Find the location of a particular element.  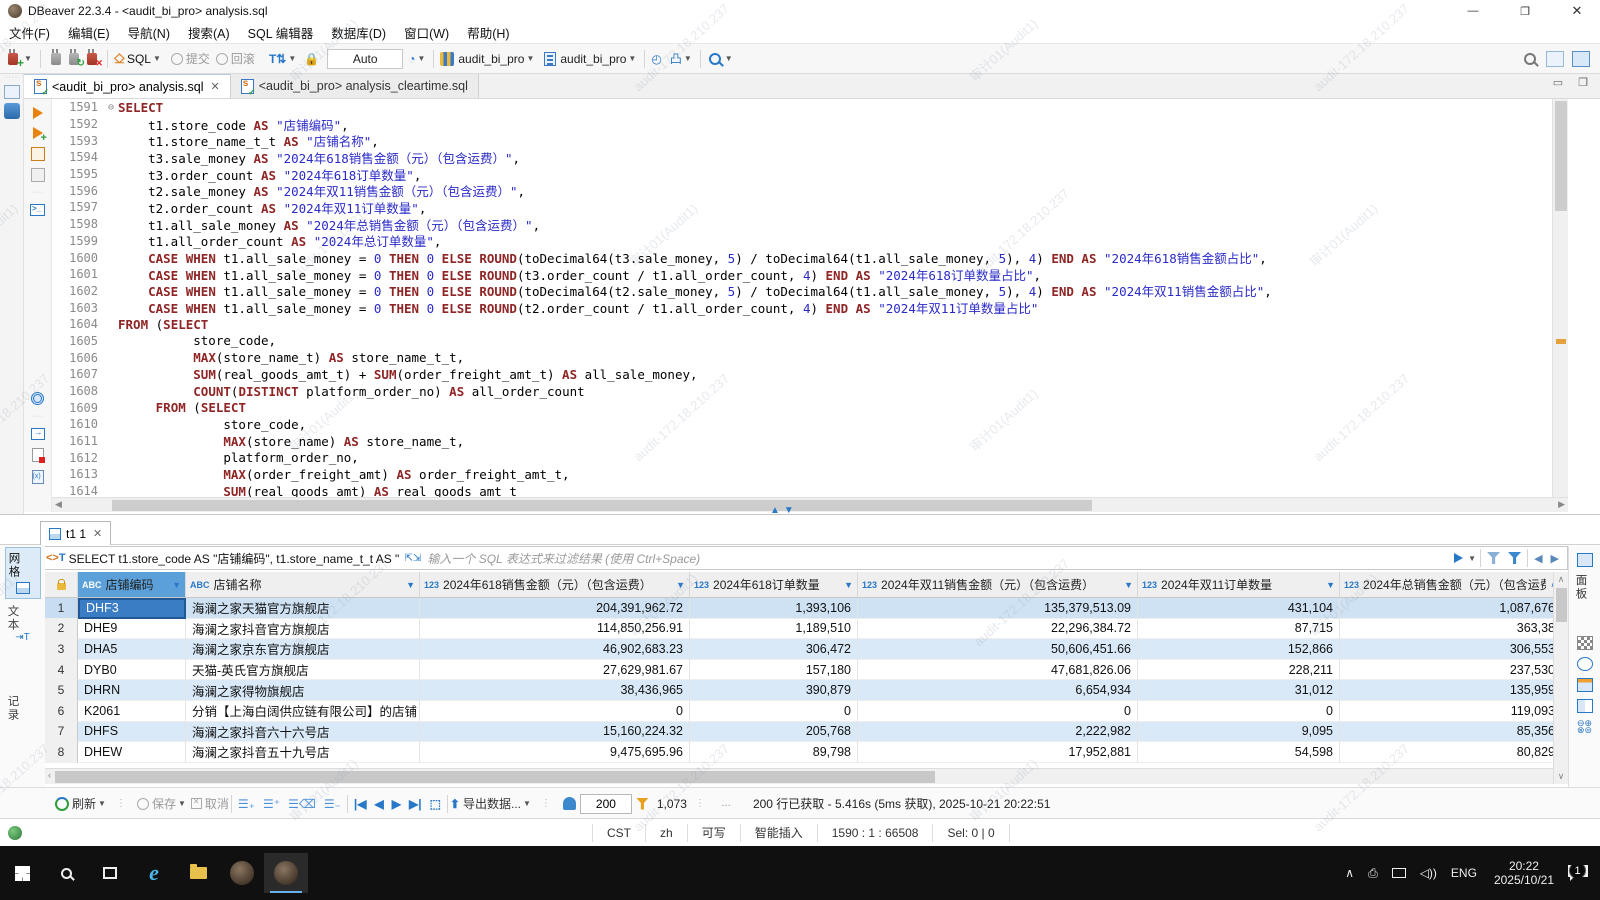

row-number: 2 is located at coordinates (61, 629).